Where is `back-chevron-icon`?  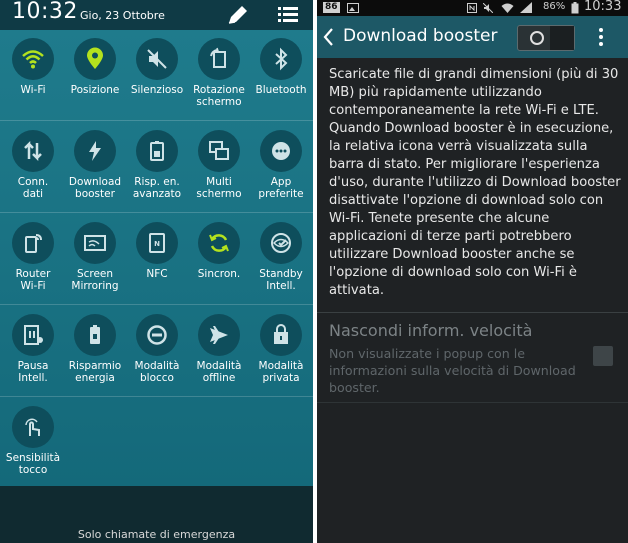
back-chevron-icon is located at coordinates (328, 37).